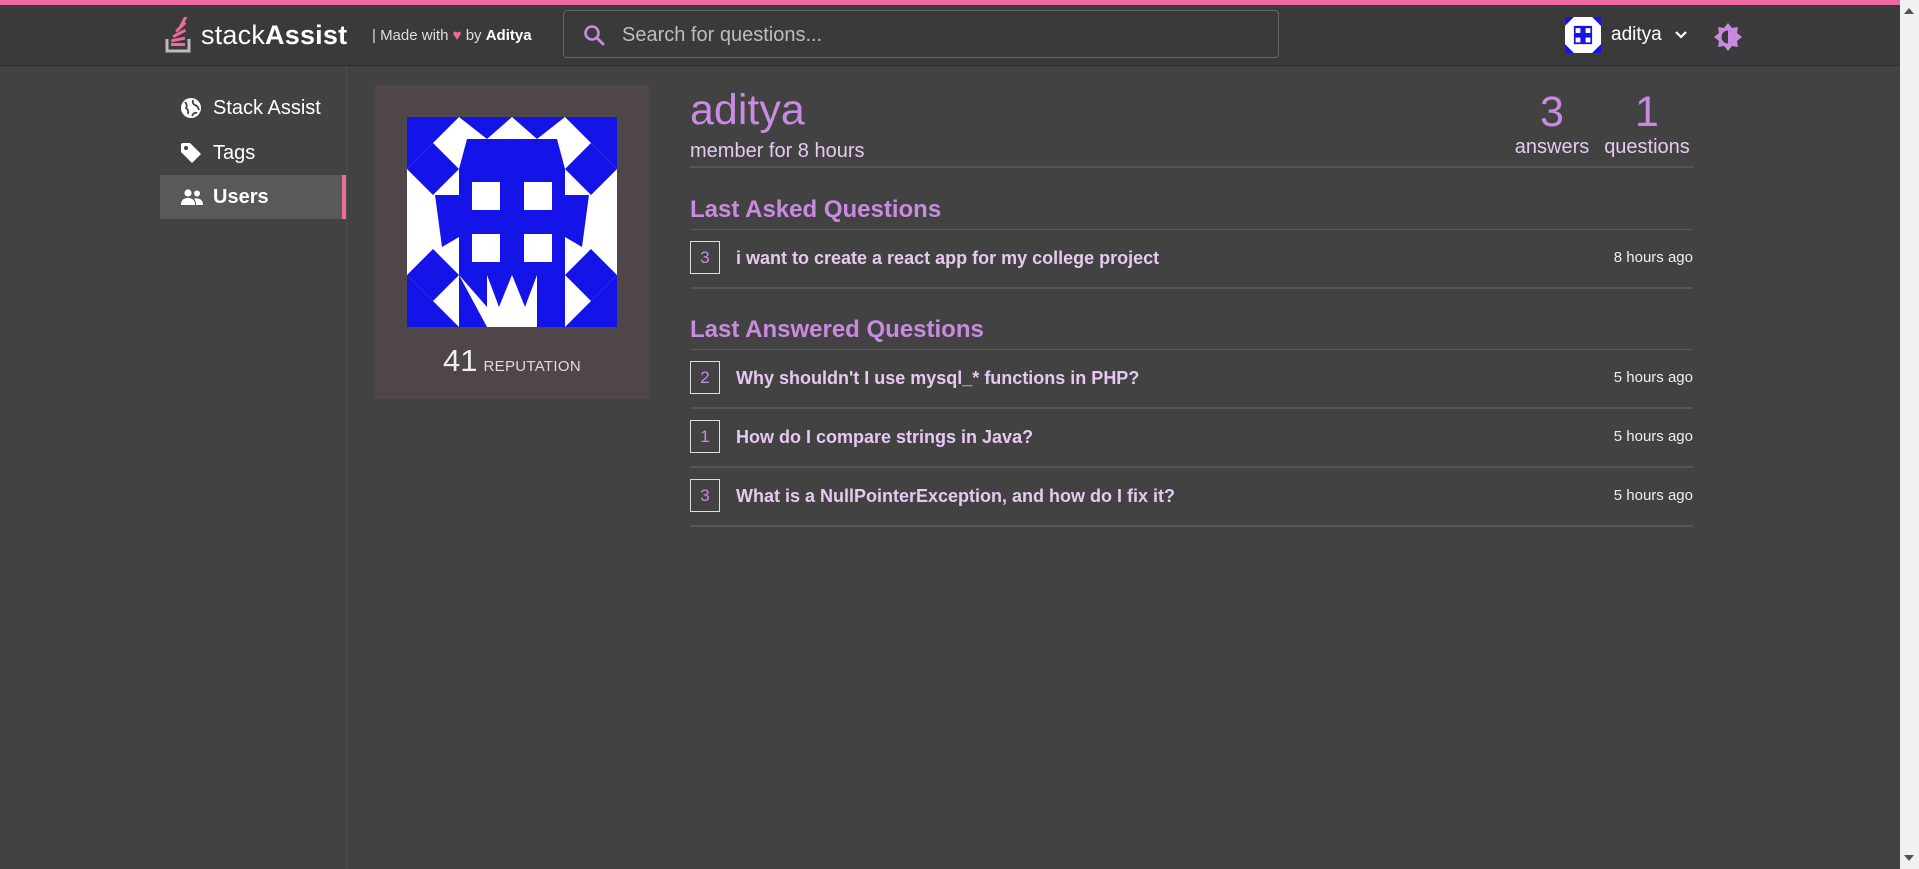 Image resolution: width=1919 pixels, height=869 pixels. What do you see at coordinates (532, 366) in the screenshot?
I see `reputation-label: REPUTATION` at bounding box center [532, 366].